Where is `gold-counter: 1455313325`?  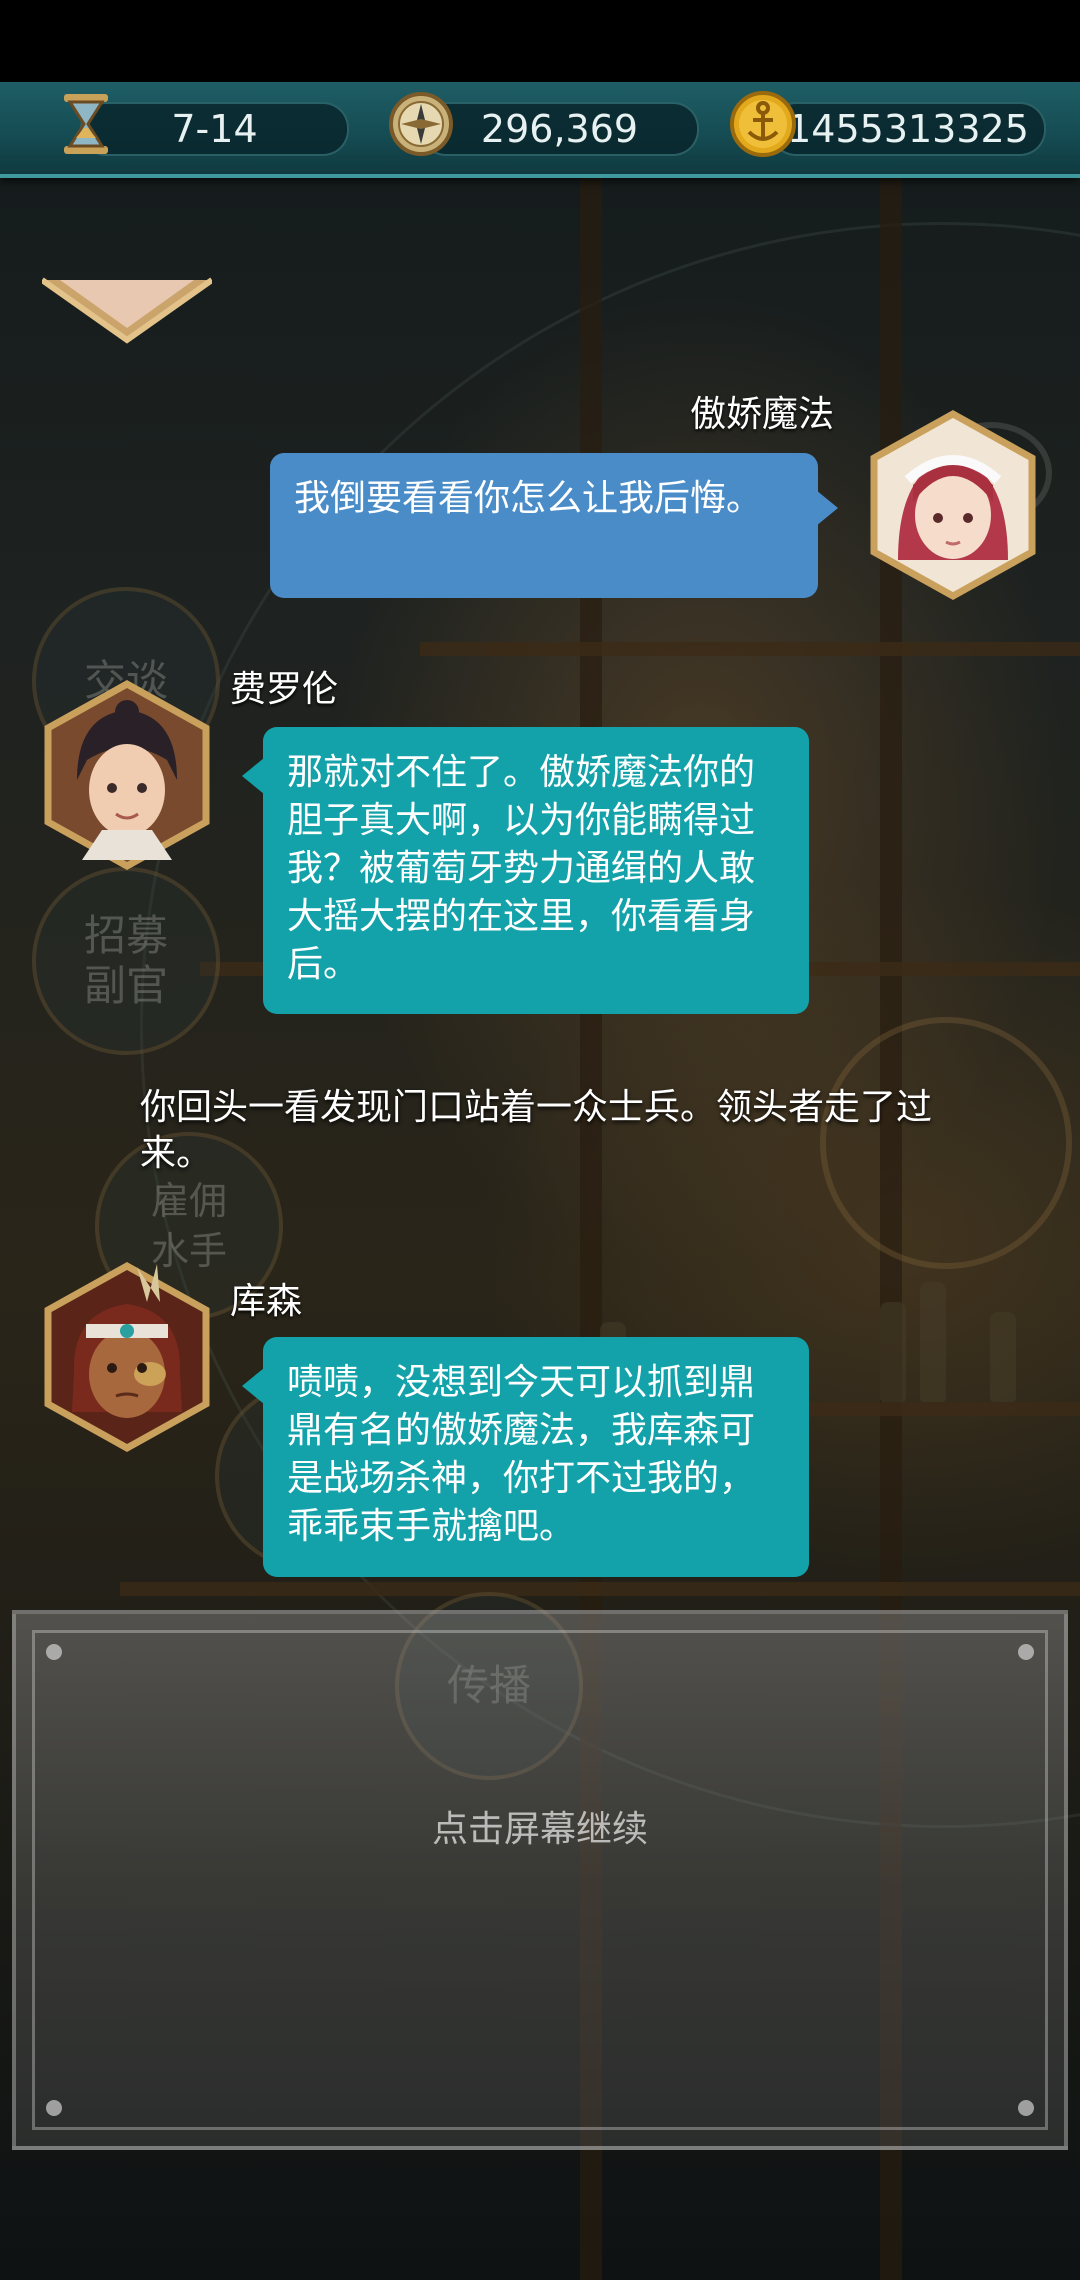 gold-counter: 1455313325 is located at coordinates (908, 129).